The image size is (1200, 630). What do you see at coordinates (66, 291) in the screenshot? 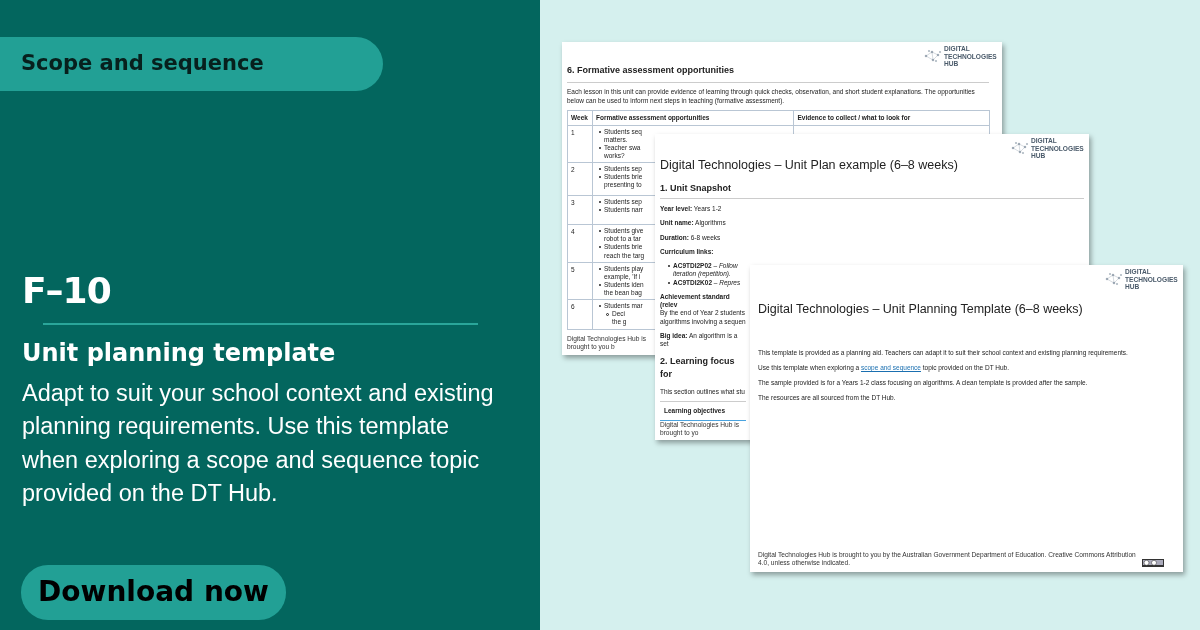
I see `grade-heading: F–10` at bounding box center [66, 291].